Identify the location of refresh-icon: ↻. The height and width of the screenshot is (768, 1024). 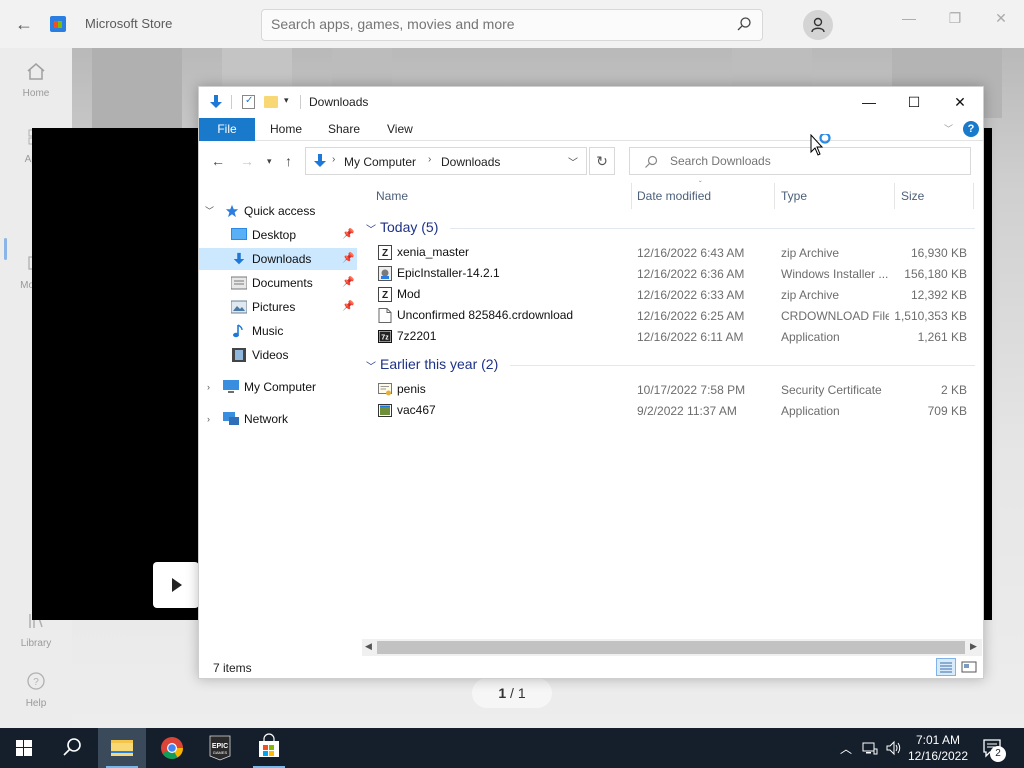
(602, 161).